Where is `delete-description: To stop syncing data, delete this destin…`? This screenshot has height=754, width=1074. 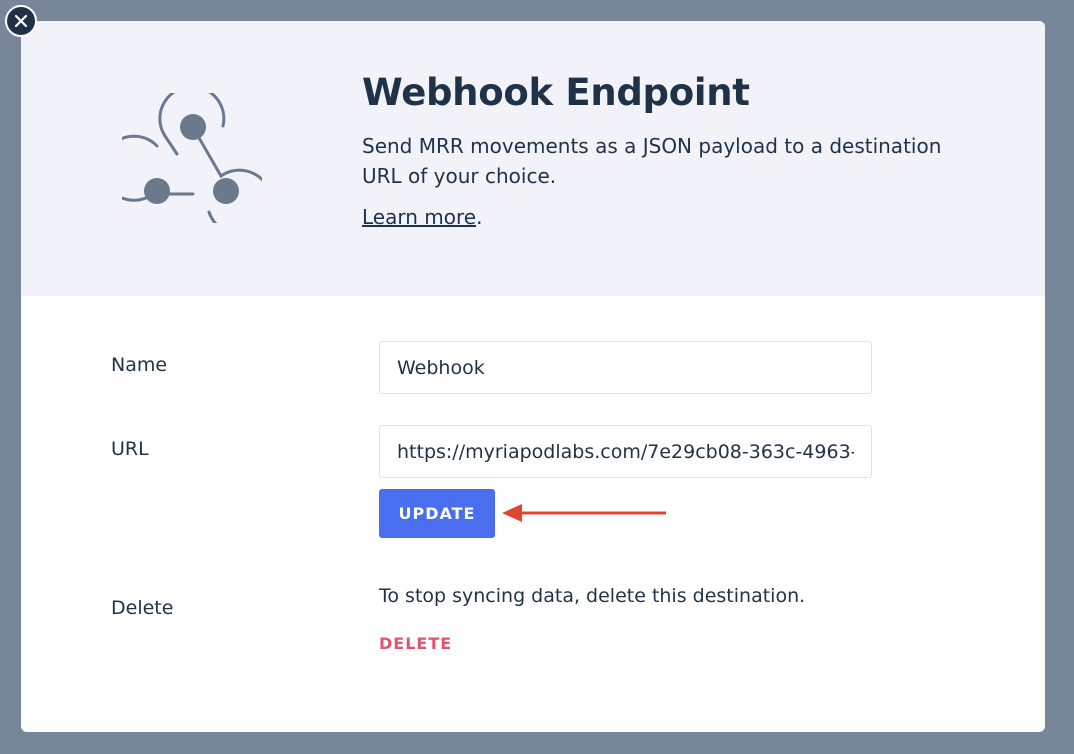
delete-description: To stop syncing data, delete this destin… is located at coordinates (592, 596).